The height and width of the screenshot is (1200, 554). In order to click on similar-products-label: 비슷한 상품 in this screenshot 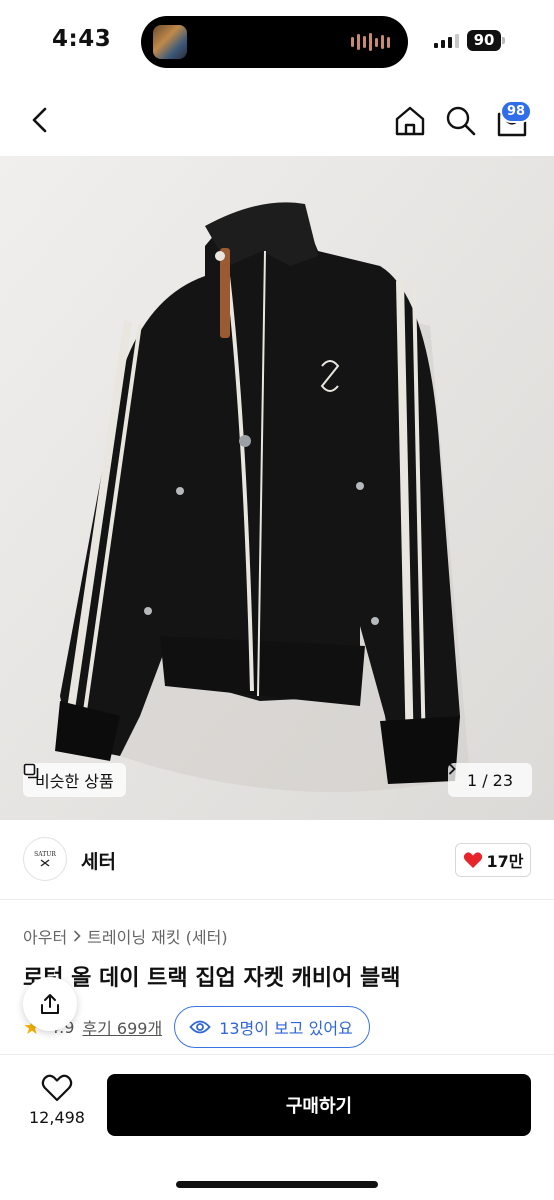, I will do `click(74, 781)`.